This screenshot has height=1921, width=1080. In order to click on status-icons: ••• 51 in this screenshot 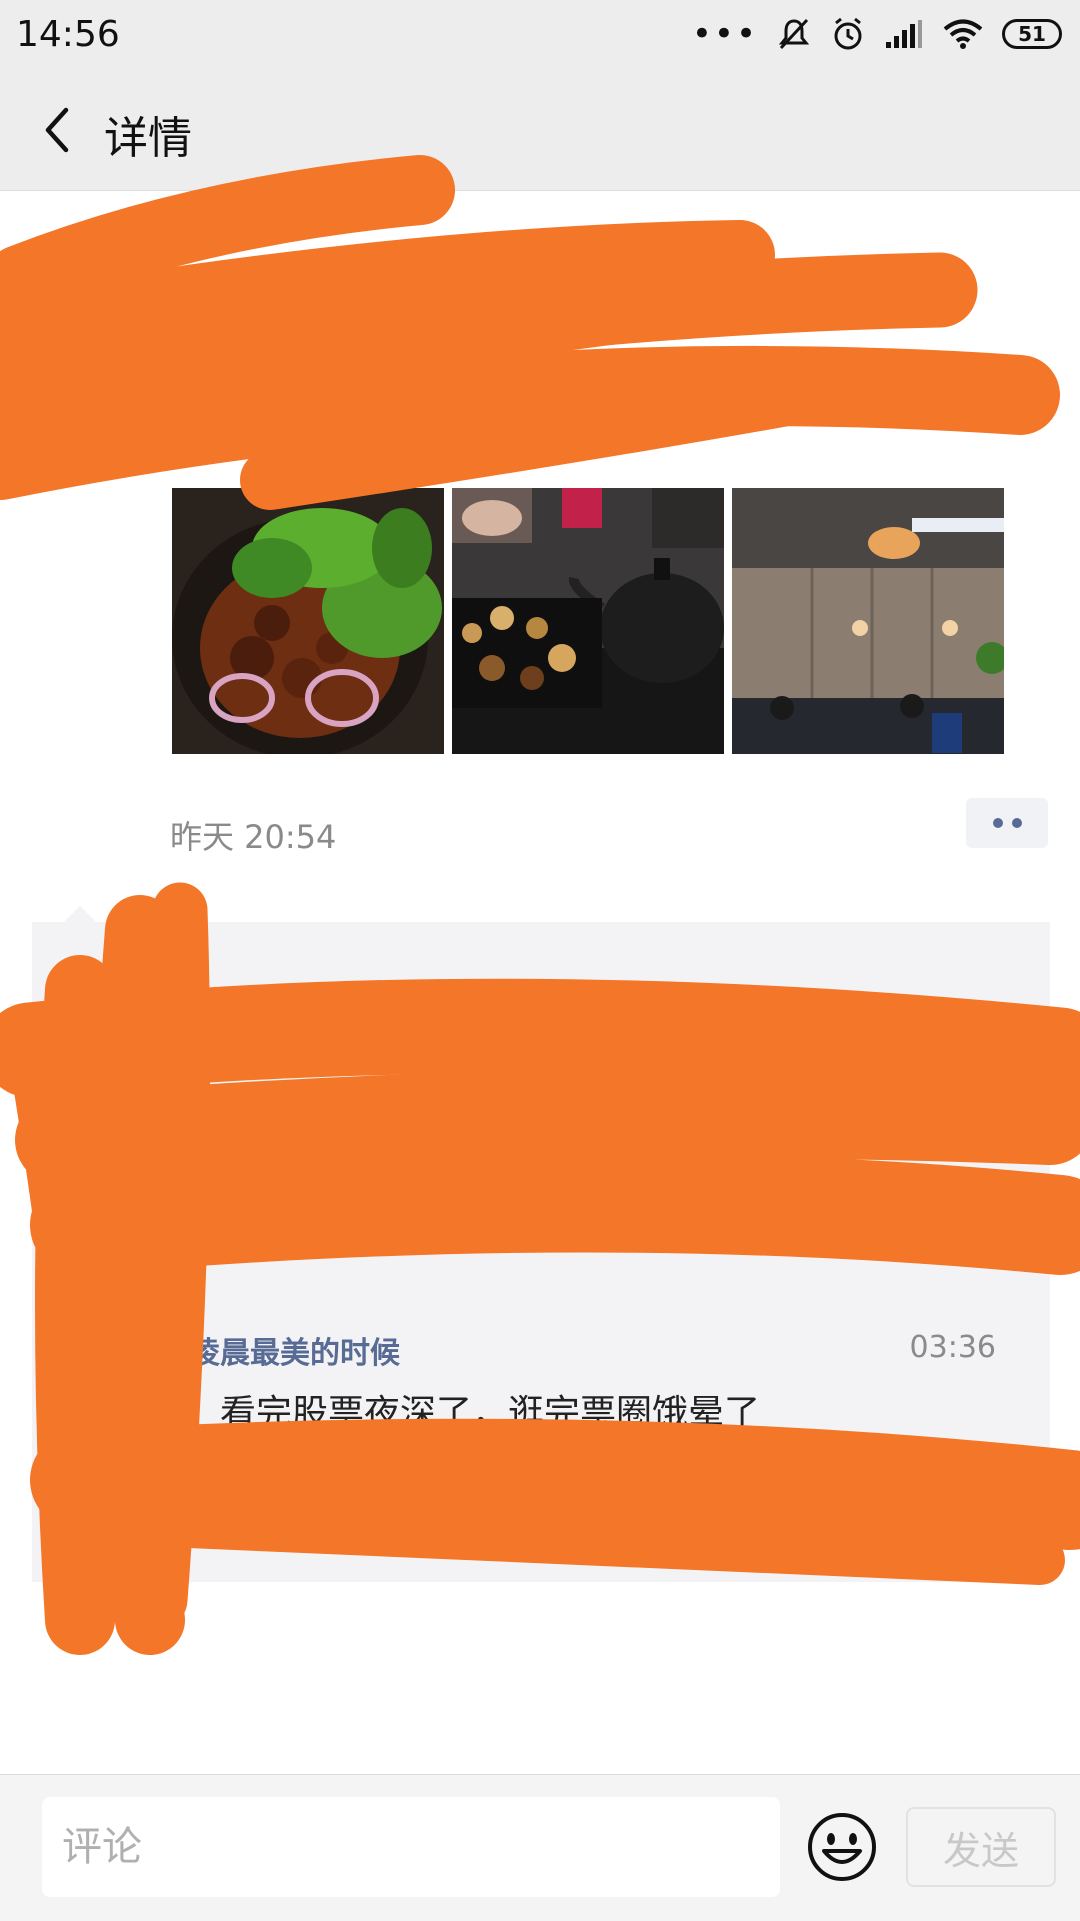, I will do `click(877, 34)`.